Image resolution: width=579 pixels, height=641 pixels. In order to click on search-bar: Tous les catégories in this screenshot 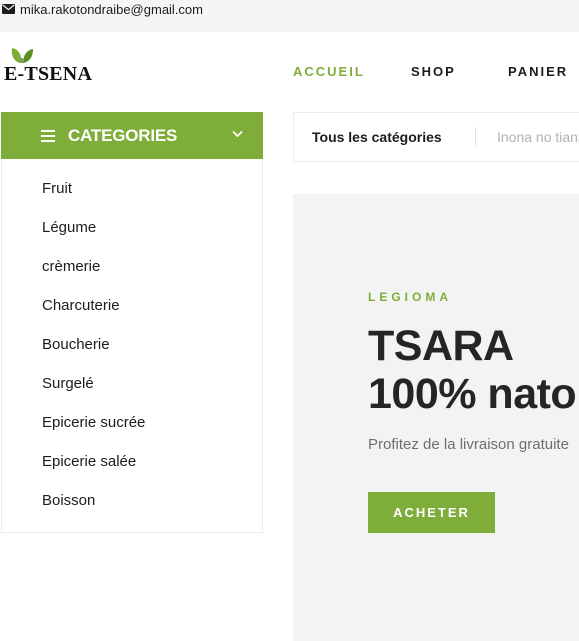, I will do `click(436, 137)`.